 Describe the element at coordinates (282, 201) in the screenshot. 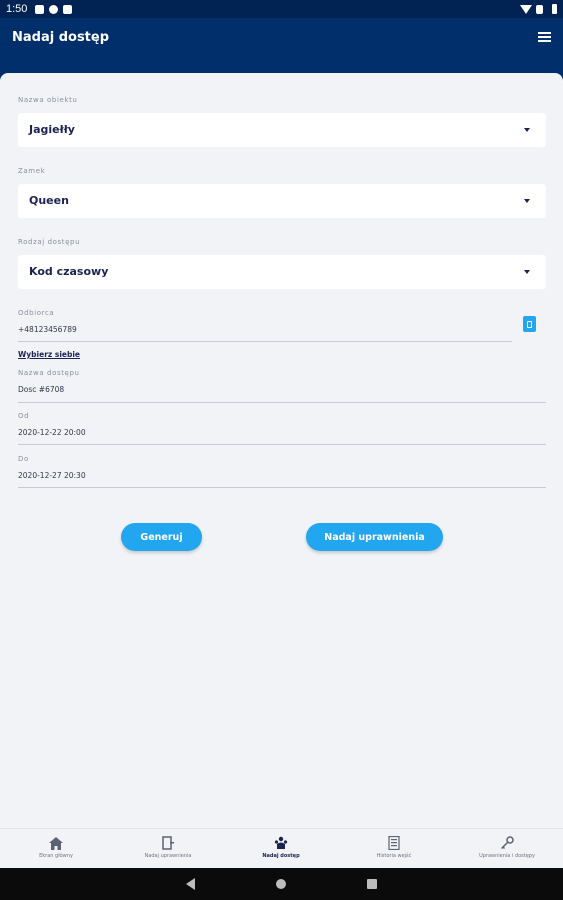

I see `lock-select: Queen` at that location.